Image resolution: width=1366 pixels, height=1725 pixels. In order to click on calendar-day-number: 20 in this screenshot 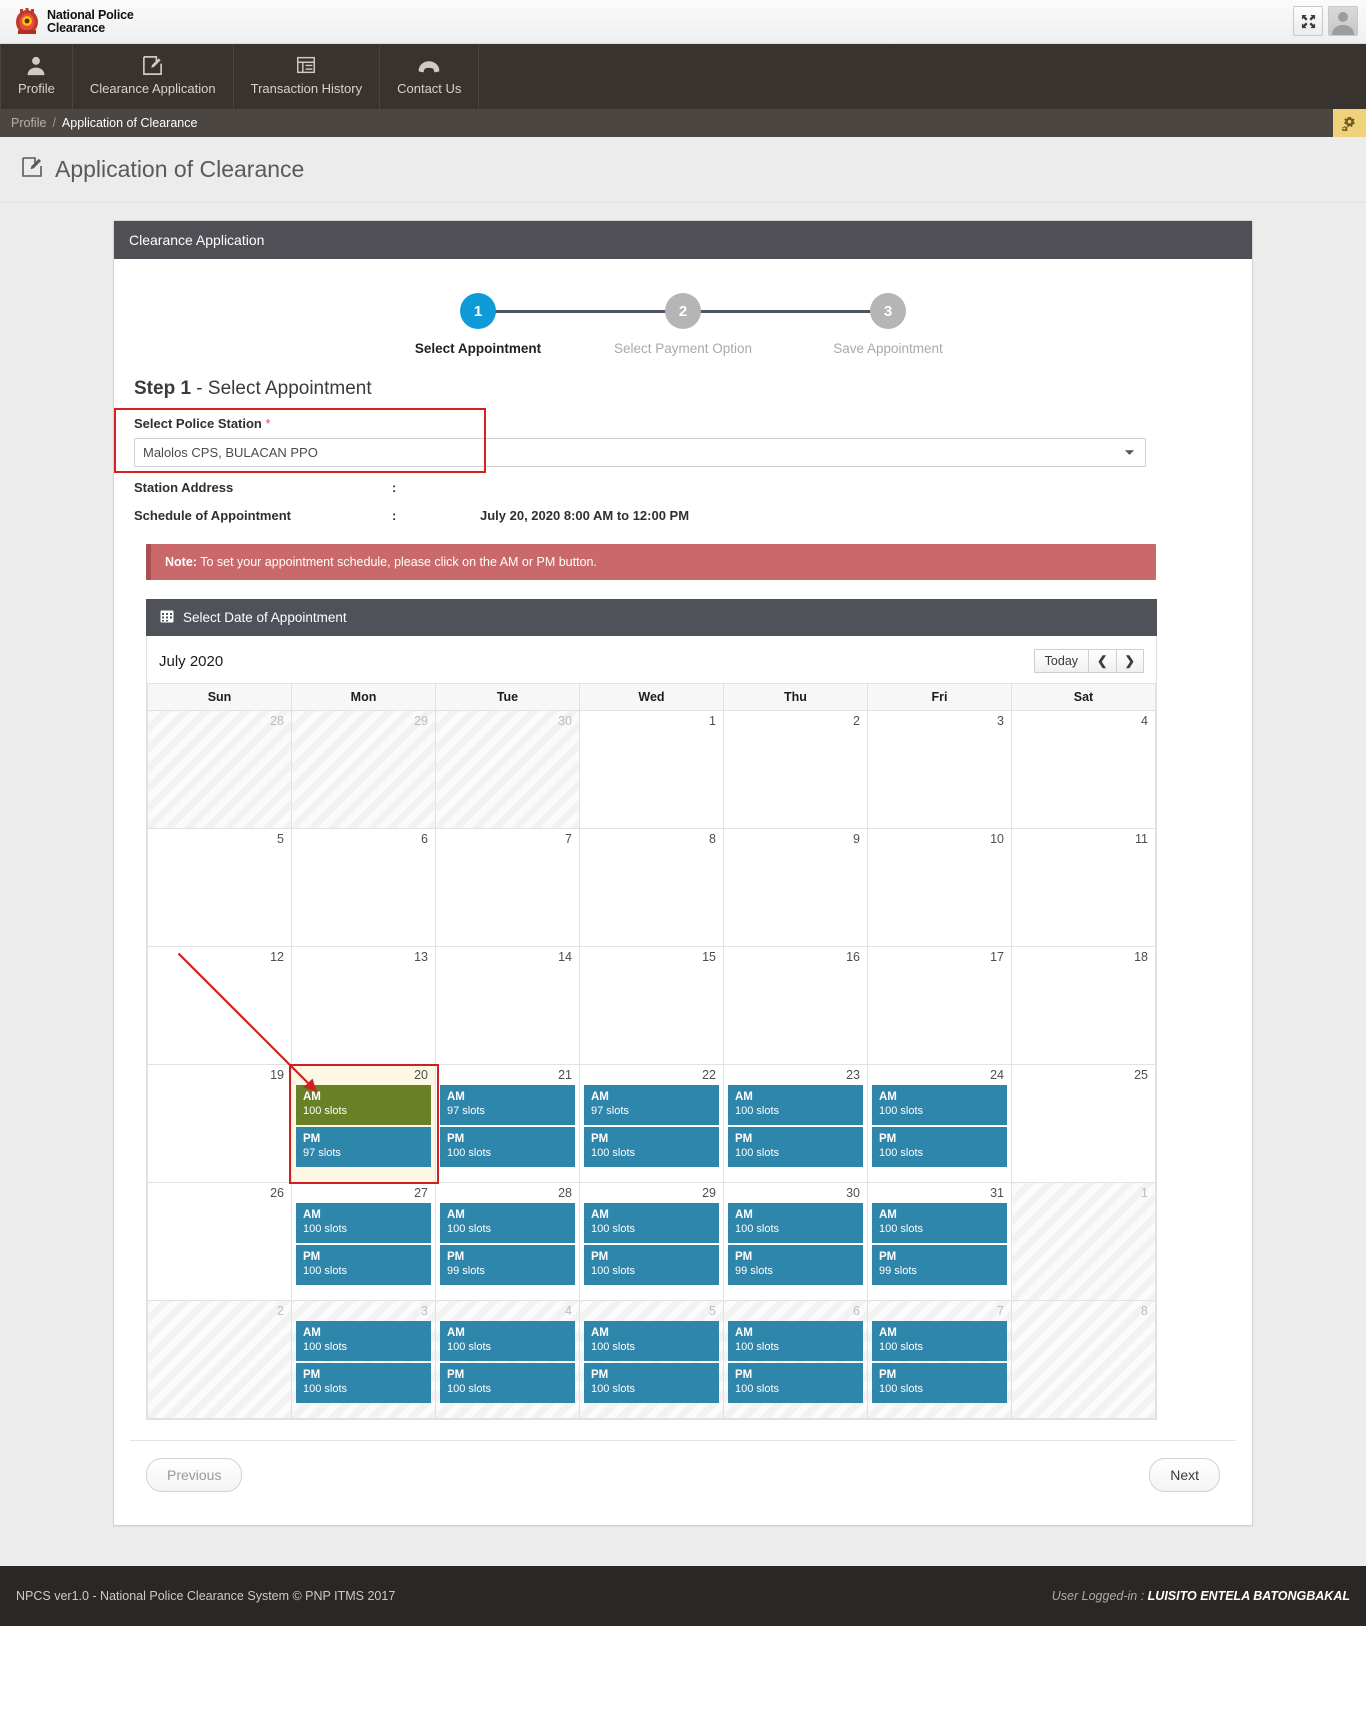, I will do `click(421, 1075)`.